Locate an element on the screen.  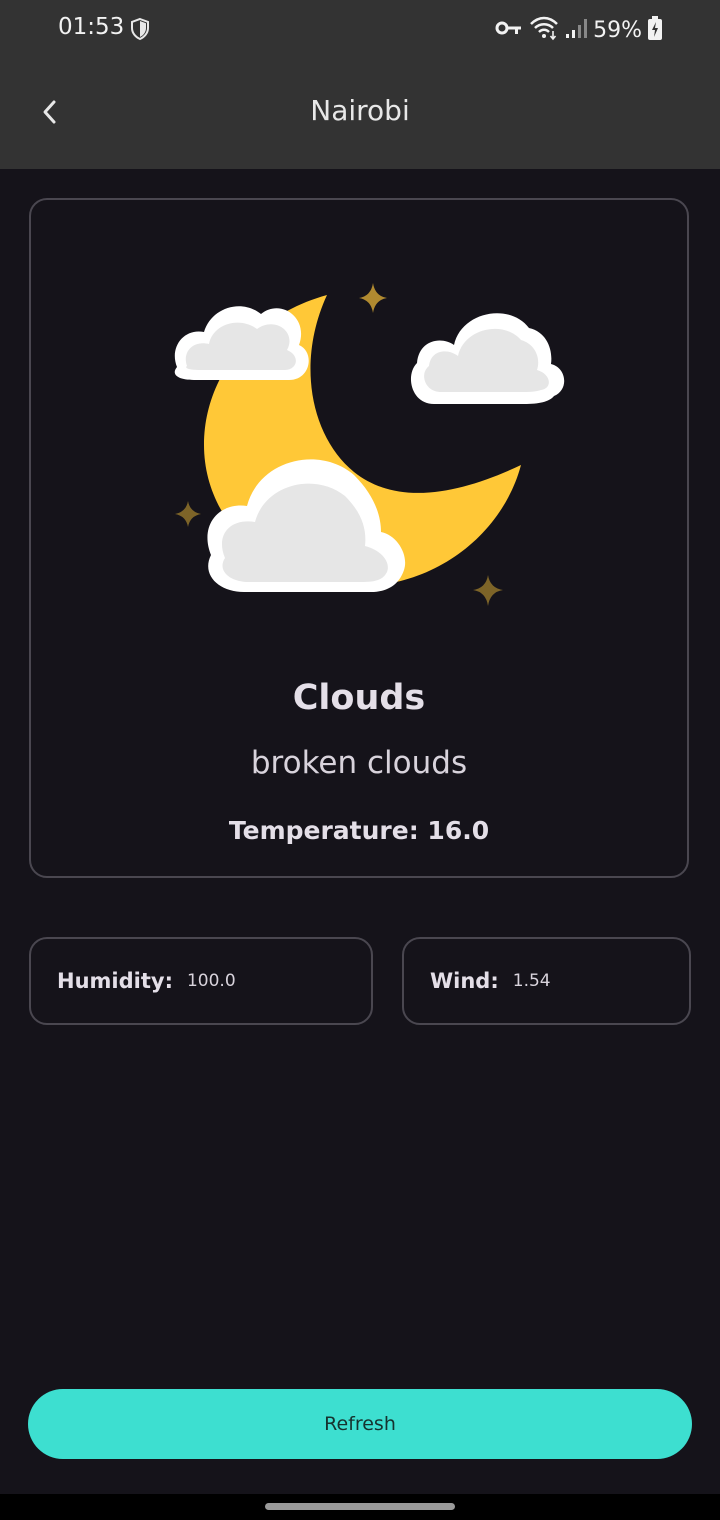
temperature-row: Temperature: 16.0 is located at coordinates (359, 830).